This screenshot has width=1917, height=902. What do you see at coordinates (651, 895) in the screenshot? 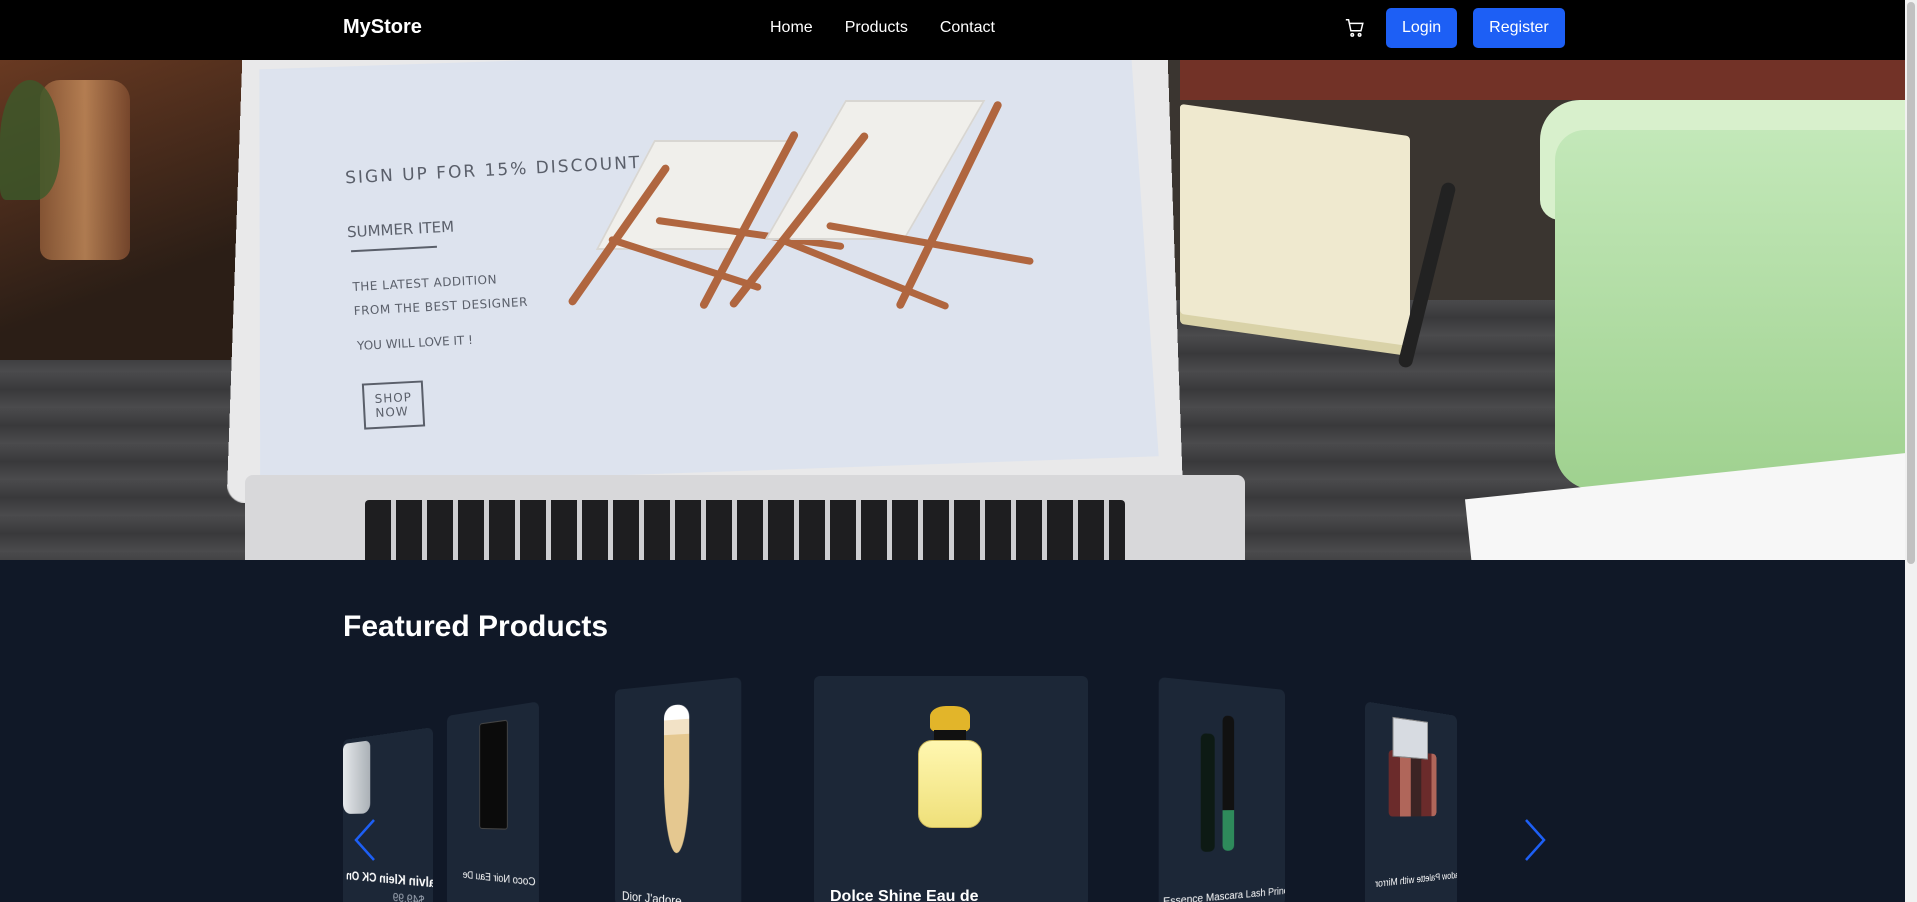
I see `product-name: Dior J'adore` at bounding box center [651, 895].